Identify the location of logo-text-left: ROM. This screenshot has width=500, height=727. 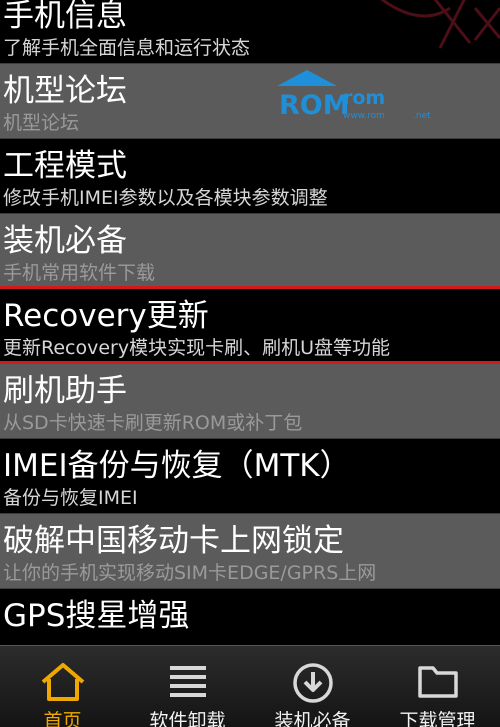
(314, 105).